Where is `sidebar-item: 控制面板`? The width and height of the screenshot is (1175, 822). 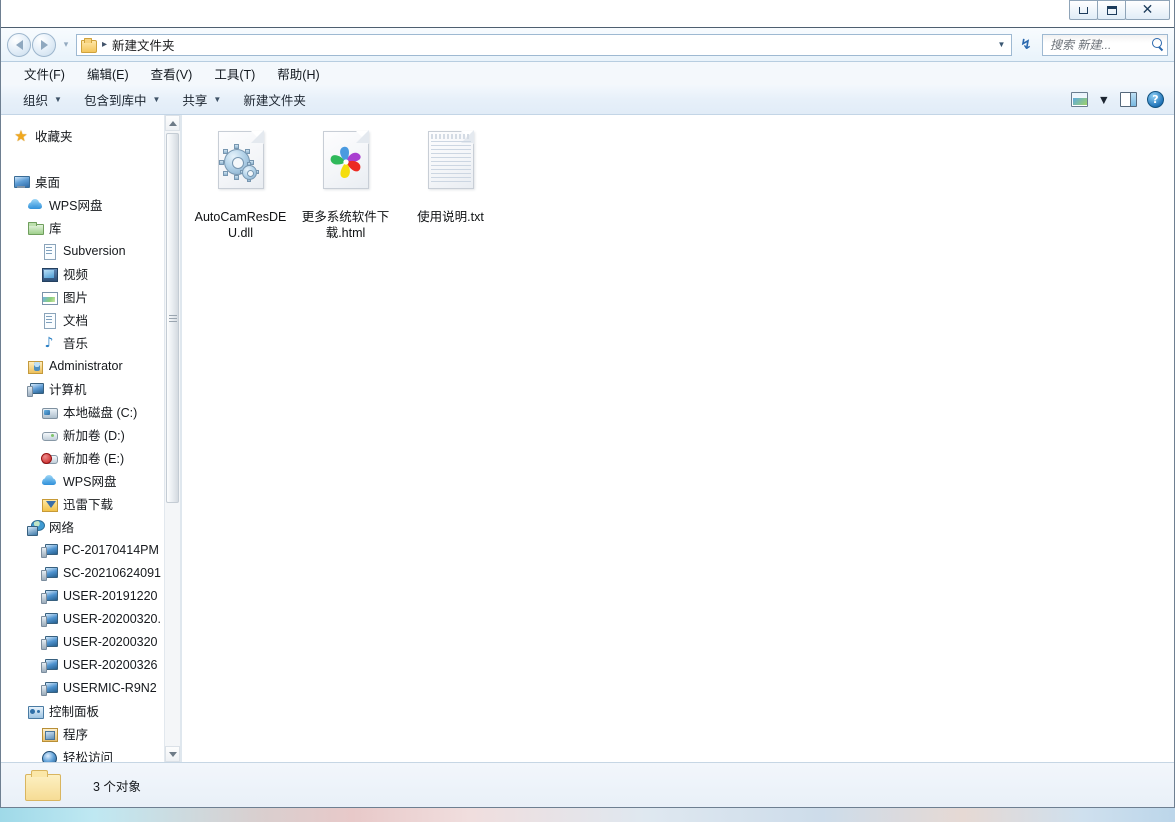 sidebar-item: 控制面板 is located at coordinates (82, 710).